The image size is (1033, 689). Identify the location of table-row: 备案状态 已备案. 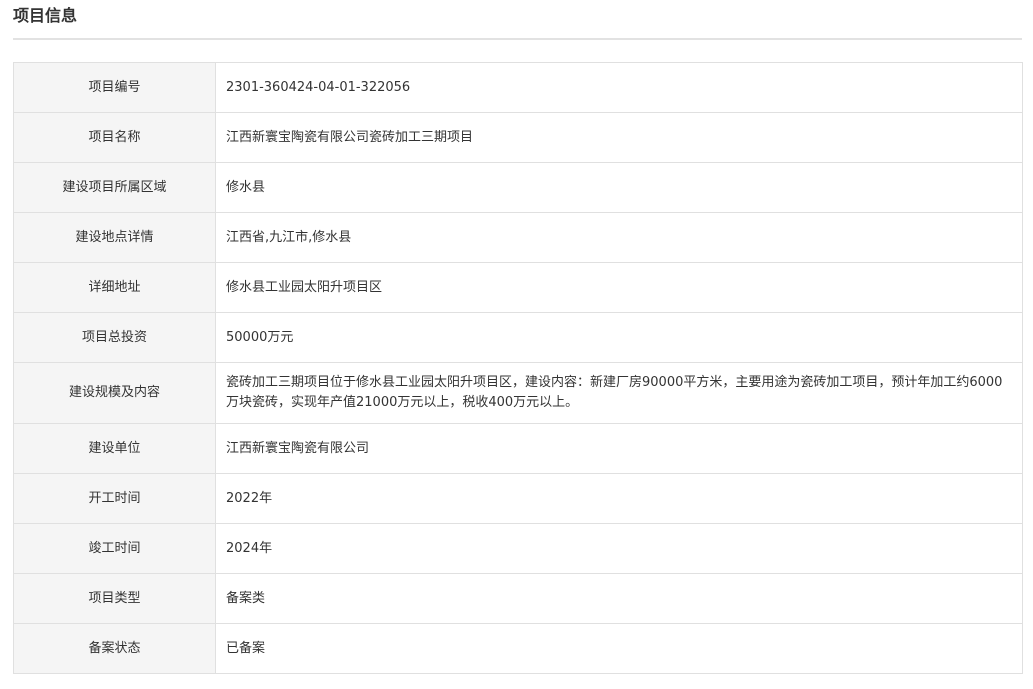
(518, 648).